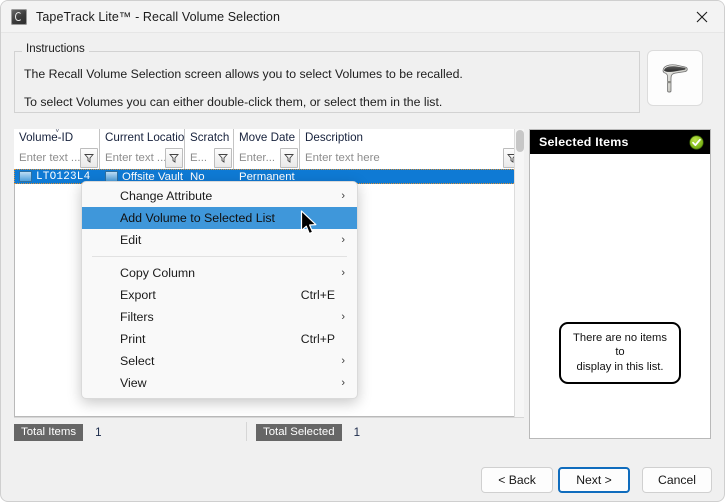 The width and height of the screenshot is (725, 502). What do you see at coordinates (246, 431) in the screenshot?
I see `status-vertical-divider` at bounding box center [246, 431].